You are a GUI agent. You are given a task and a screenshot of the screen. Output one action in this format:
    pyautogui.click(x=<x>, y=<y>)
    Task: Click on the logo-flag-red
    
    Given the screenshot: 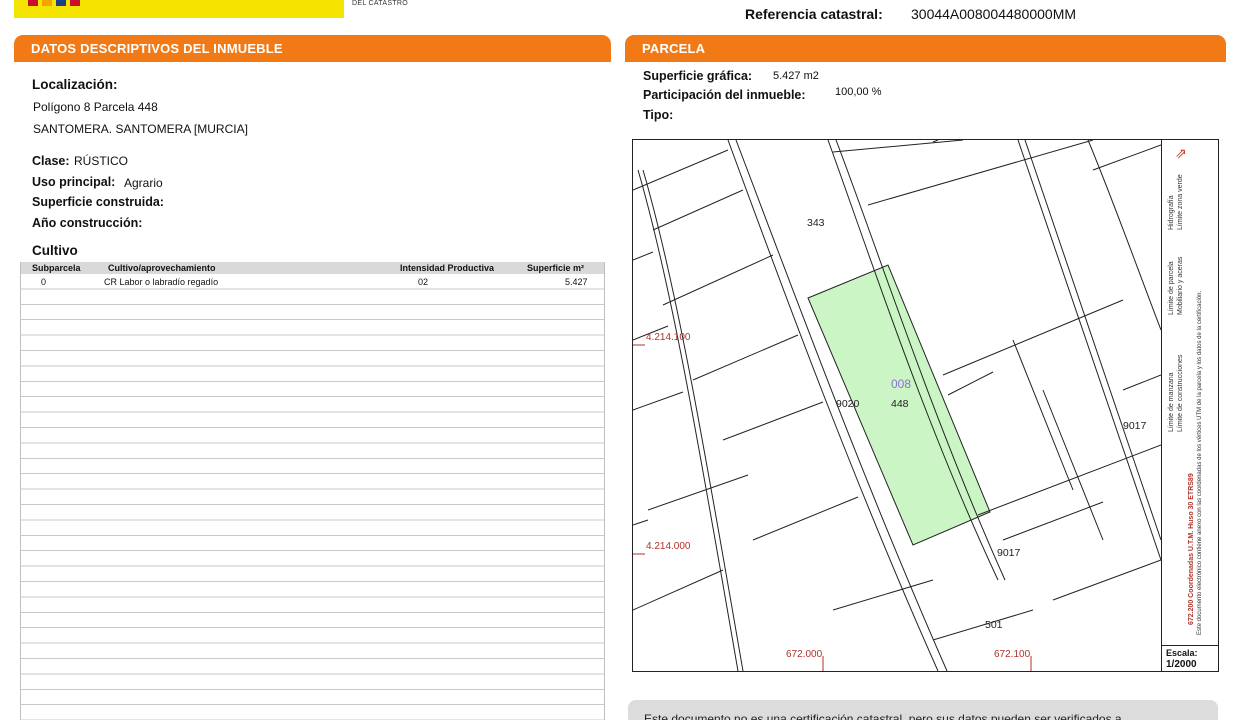 What is the action you would take?
    pyautogui.click(x=33, y=3)
    